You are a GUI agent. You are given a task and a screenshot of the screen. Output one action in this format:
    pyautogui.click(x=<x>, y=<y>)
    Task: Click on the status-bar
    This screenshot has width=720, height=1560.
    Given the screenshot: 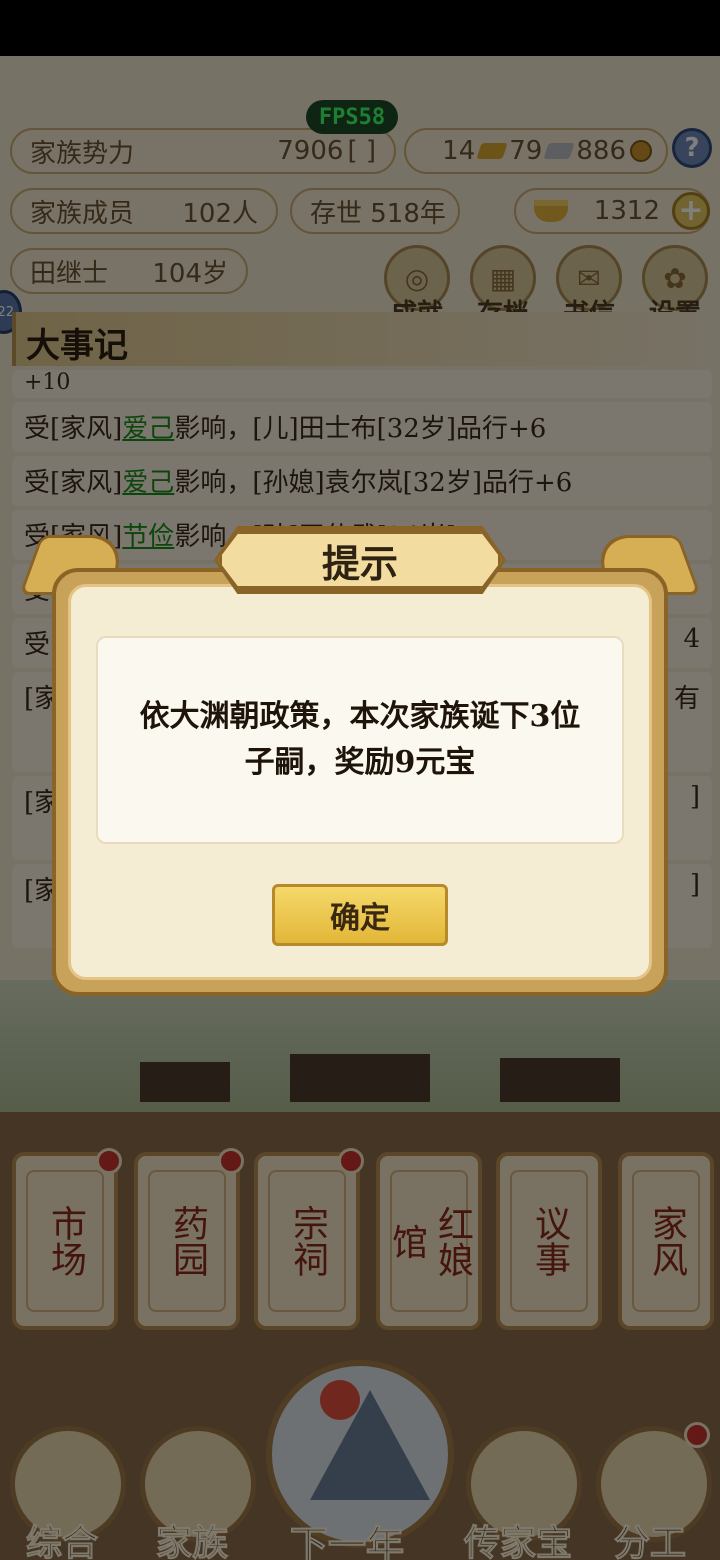 What is the action you would take?
    pyautogui.click(x=360, y=28)
    